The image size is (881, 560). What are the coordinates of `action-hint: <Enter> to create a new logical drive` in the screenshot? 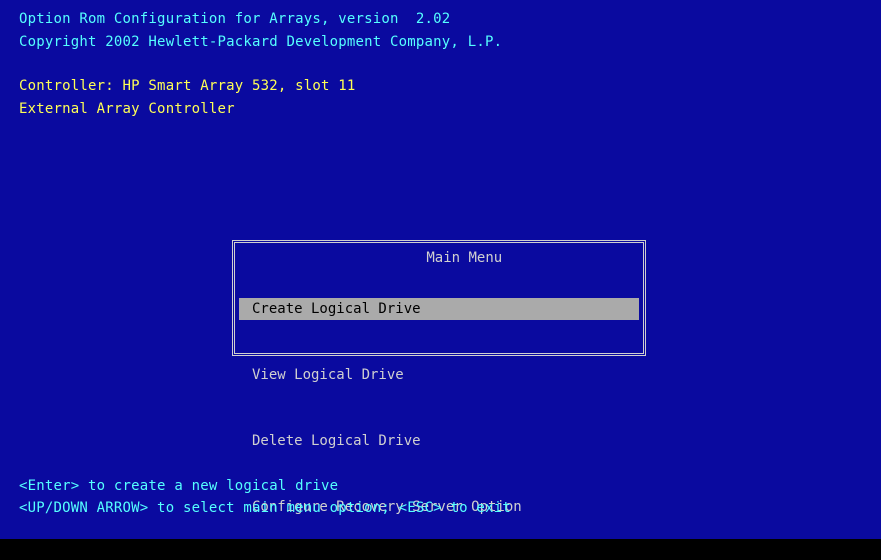 It's located at (179, 486).